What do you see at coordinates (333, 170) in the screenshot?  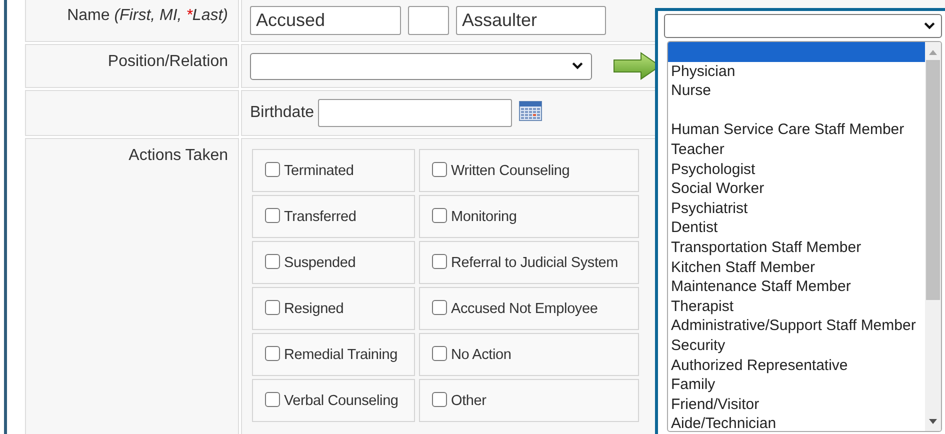 I see `checkbox-option: Terminated` at bounding box center [333, 170].